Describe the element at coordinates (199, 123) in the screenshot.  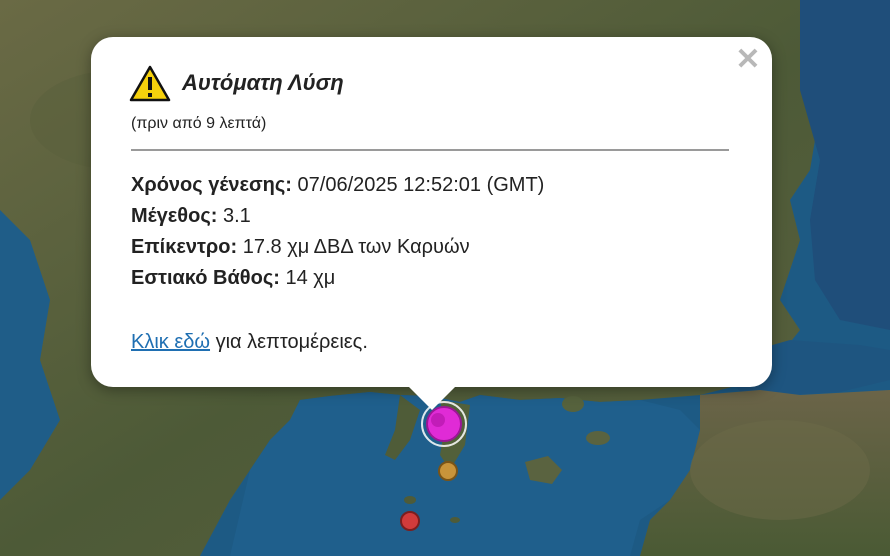
I see `popup-subtitle: (πριν από 9 λεπτά)` at that location.